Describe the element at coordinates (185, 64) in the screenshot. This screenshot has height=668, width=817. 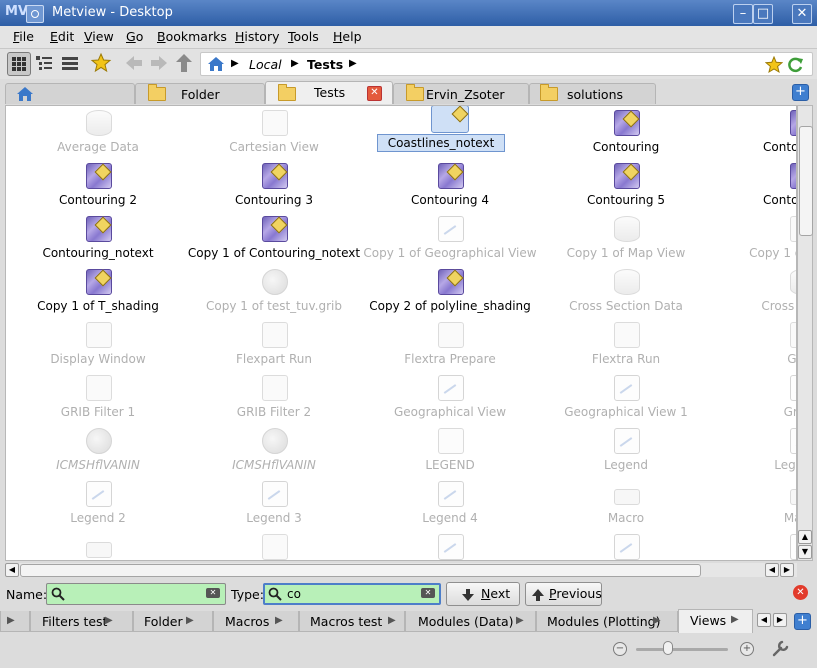
I see `up-button` at that location.